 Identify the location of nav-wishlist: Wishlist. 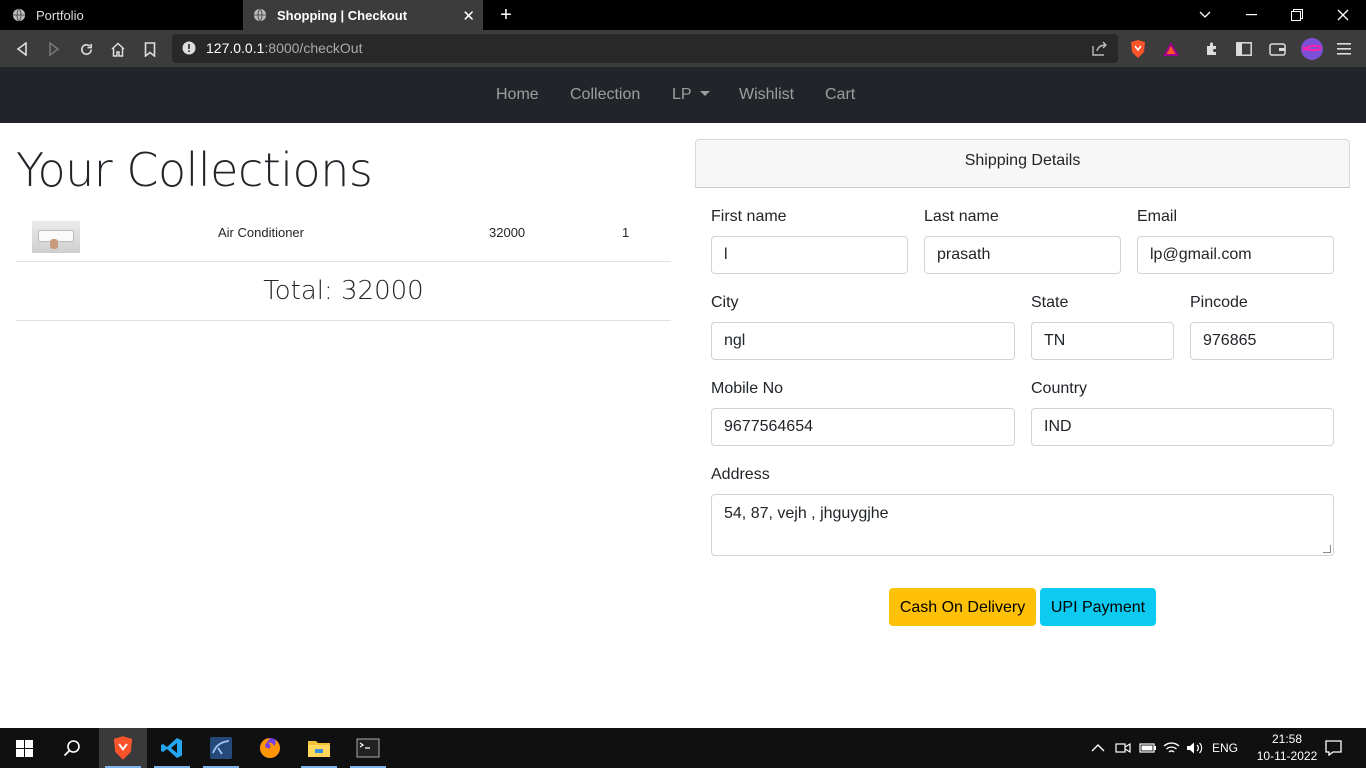
(766, 95).